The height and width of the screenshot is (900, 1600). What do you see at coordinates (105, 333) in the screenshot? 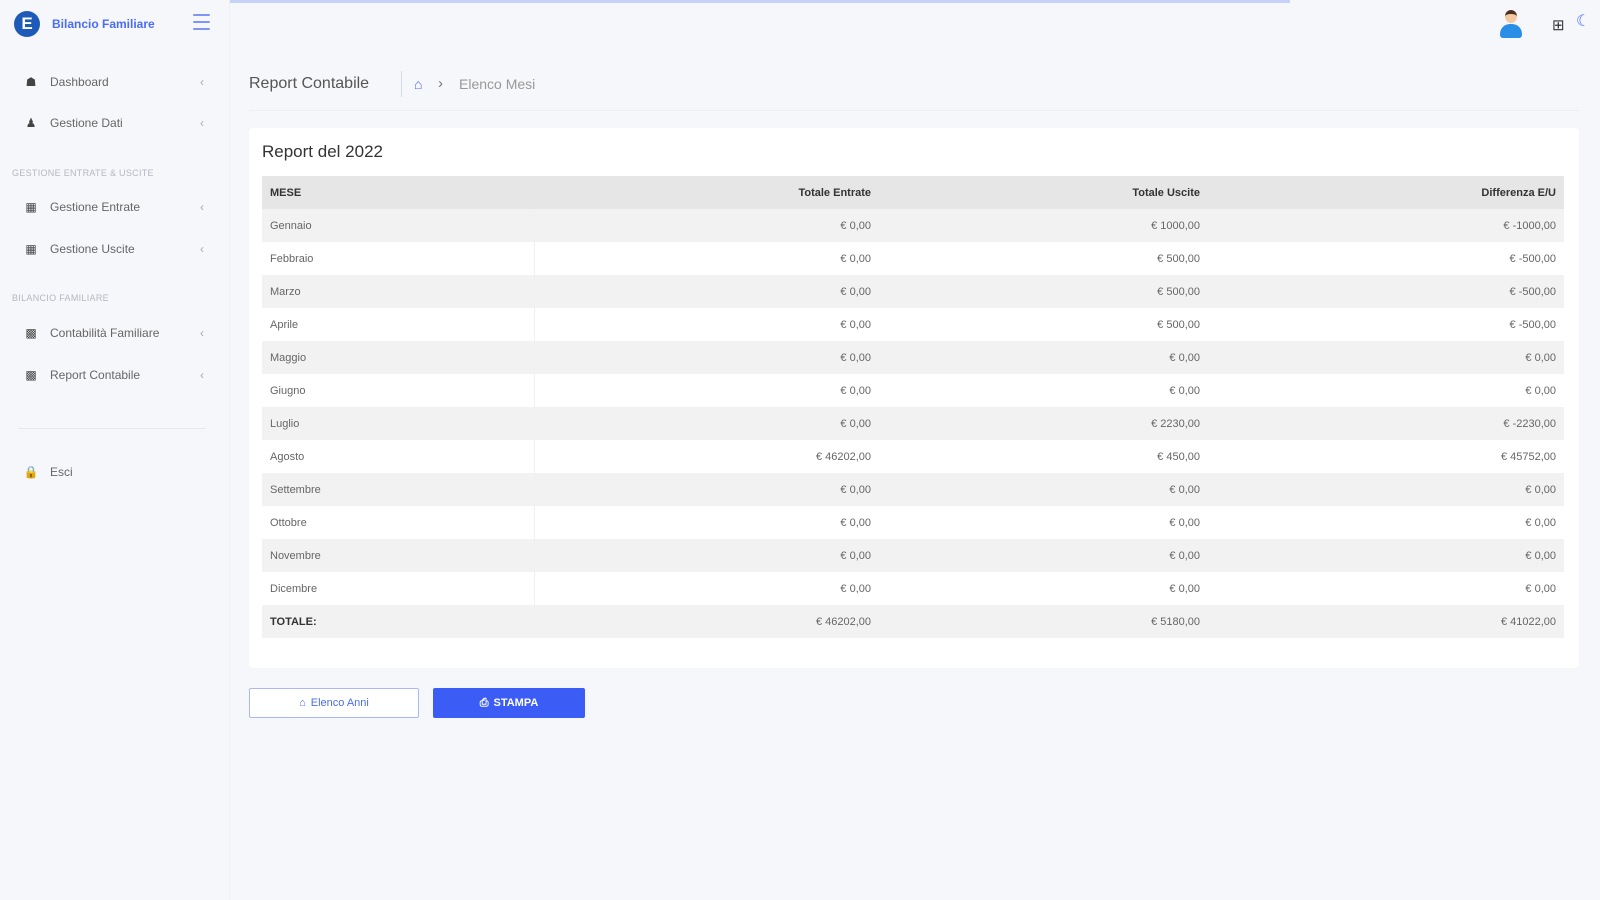
I see `sidebar-item-label: Contabilità Familiare` at bounding box center [105, 333].